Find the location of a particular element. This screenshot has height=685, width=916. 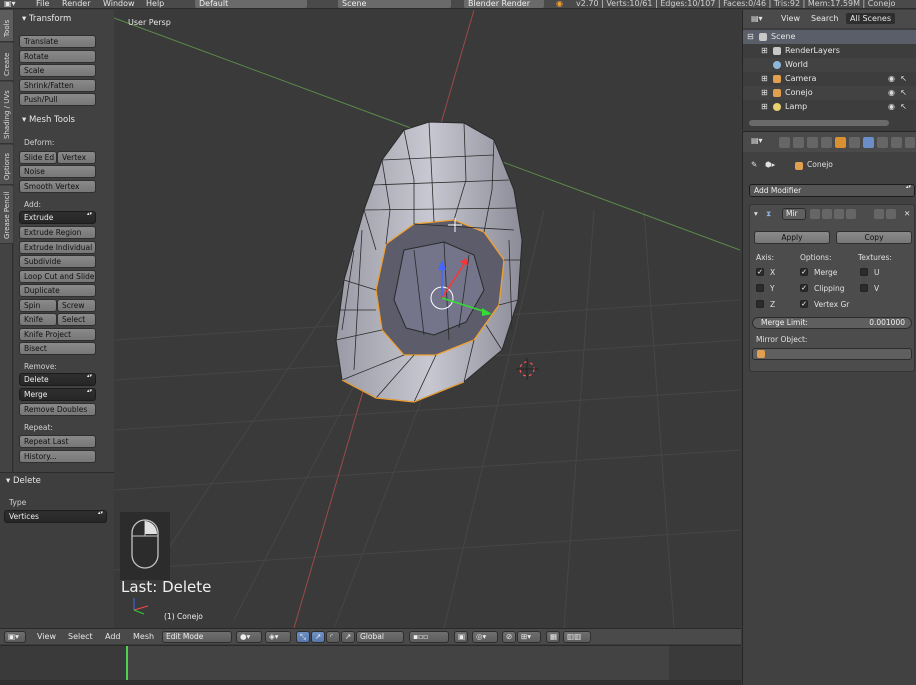

pivot-selector: ◈▾ is located at coordinates (278, 637).